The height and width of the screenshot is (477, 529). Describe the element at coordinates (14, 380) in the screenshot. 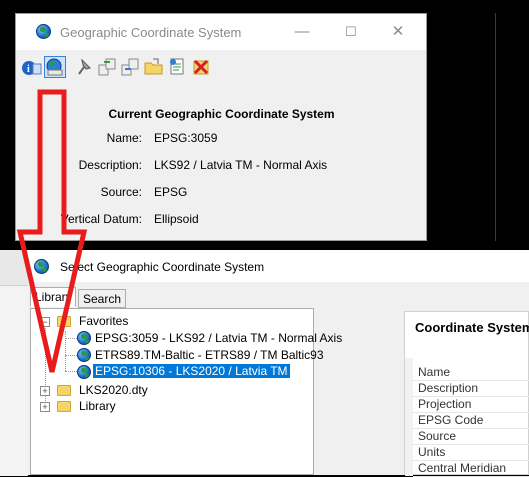

I see `background-panel-lower` at that location.